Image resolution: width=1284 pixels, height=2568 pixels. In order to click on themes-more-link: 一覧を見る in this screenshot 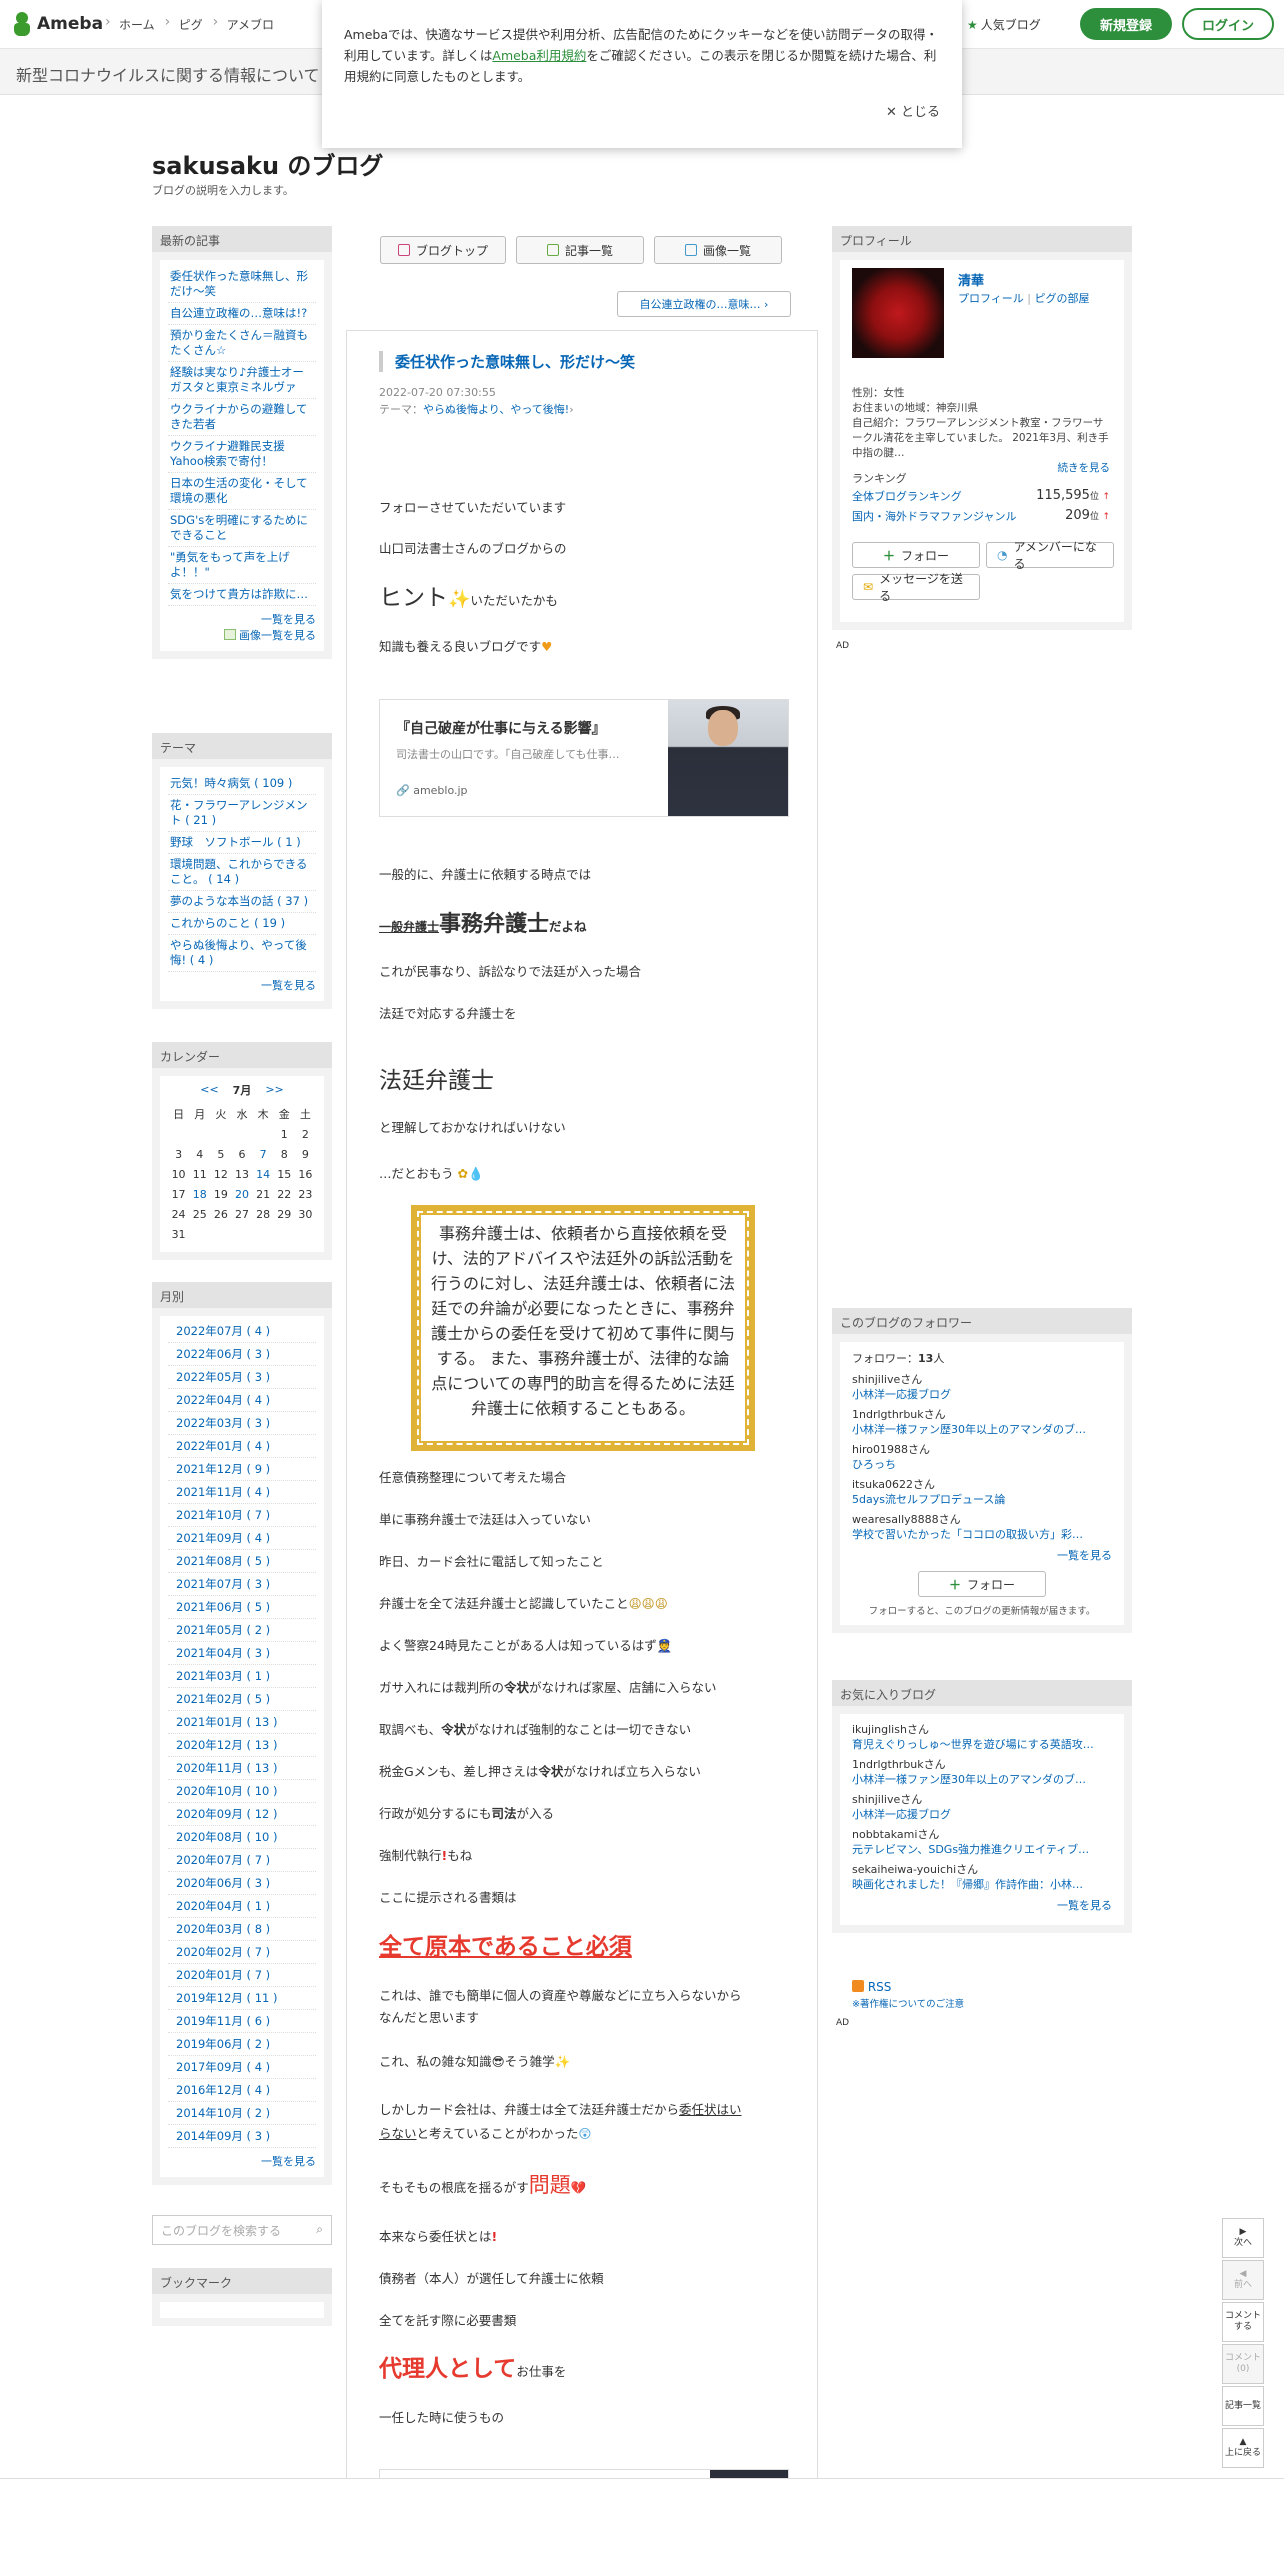, I will do `click(288, 985)`.